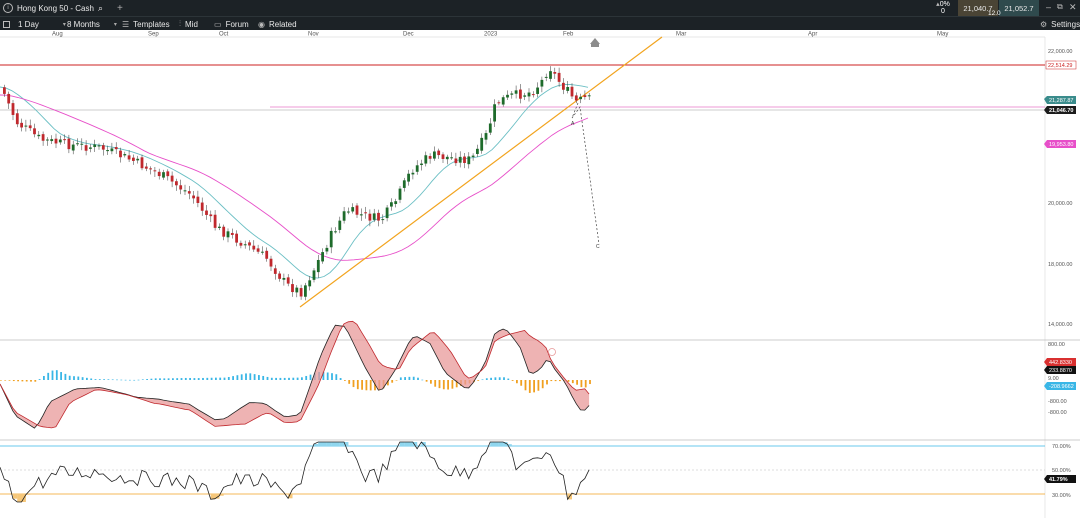  What do you see at coordinates (126, 24) in the screenshot?
I see `templates-icon: ☰` at bounding box center [126, 24].